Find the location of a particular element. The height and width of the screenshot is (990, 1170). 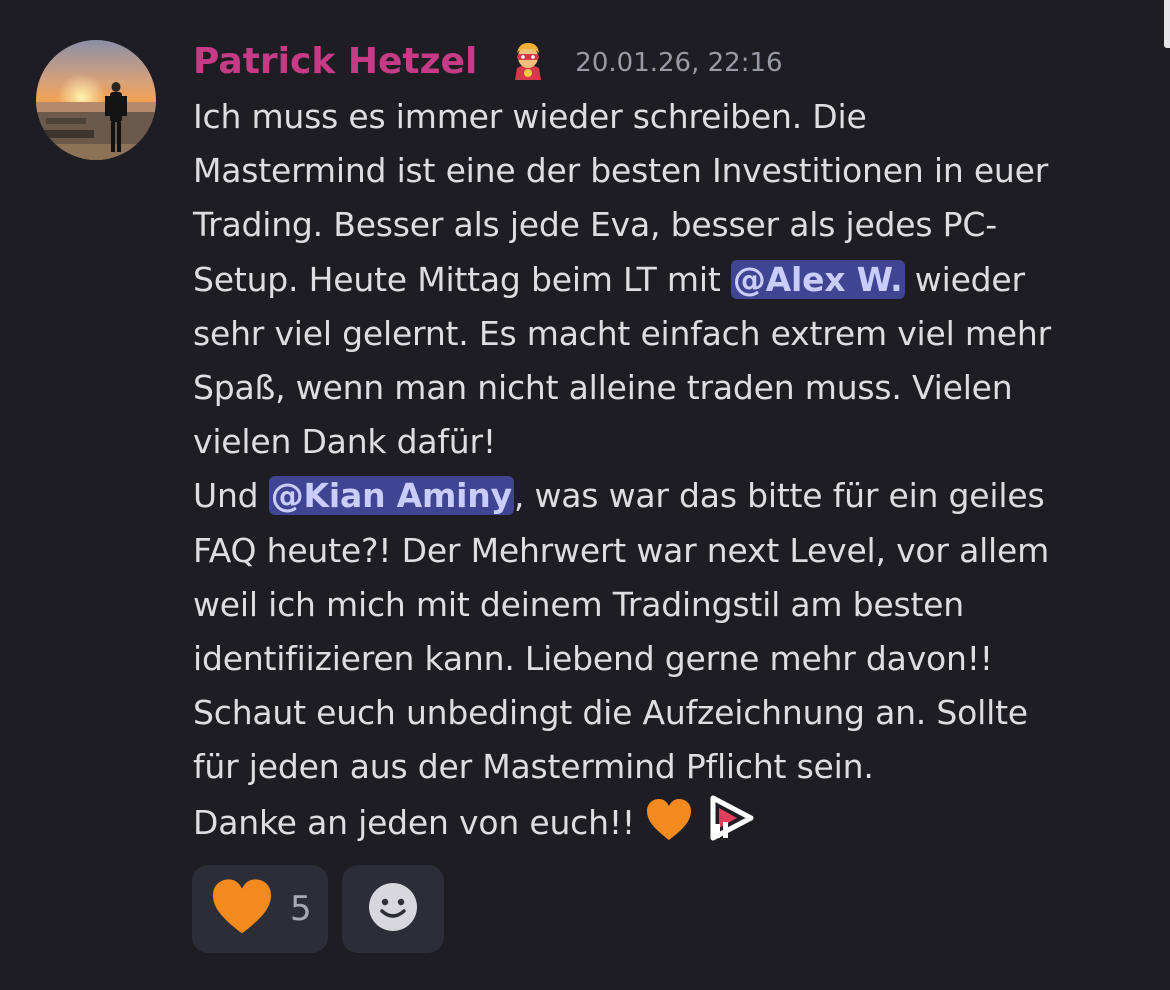

reaction-count: 5 is located at coordinates (301, 909).